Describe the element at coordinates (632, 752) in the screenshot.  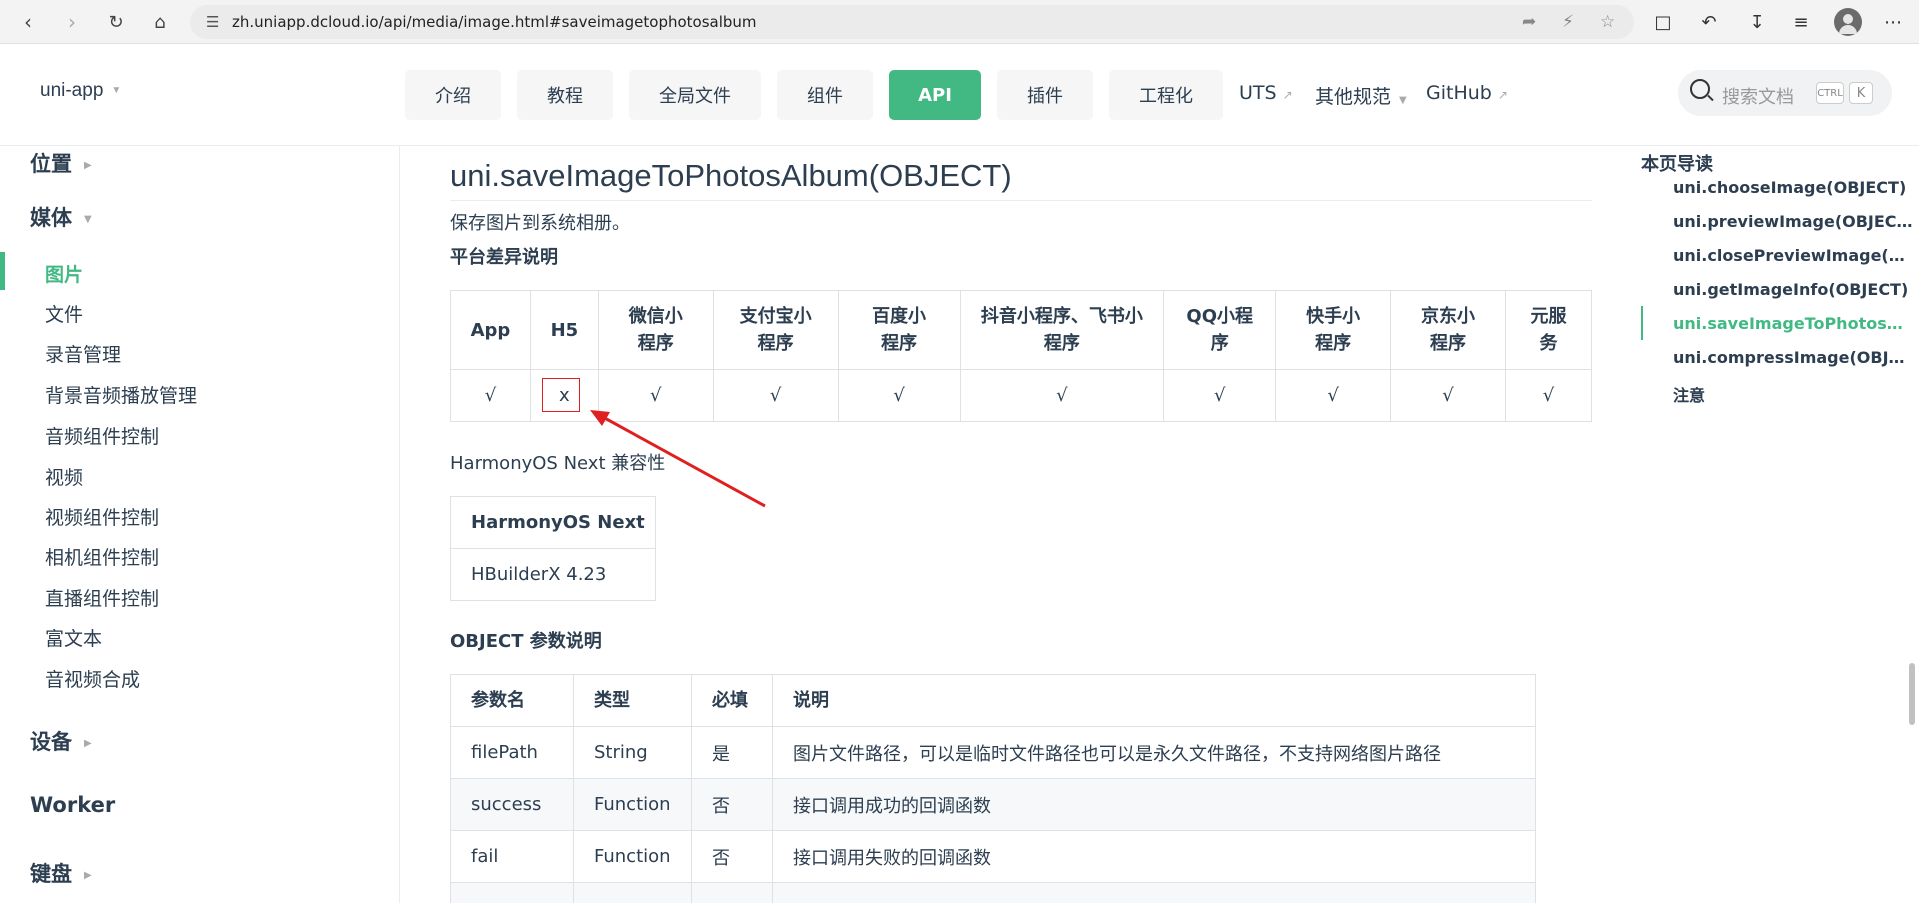
I see `table-cell: String` at that location.